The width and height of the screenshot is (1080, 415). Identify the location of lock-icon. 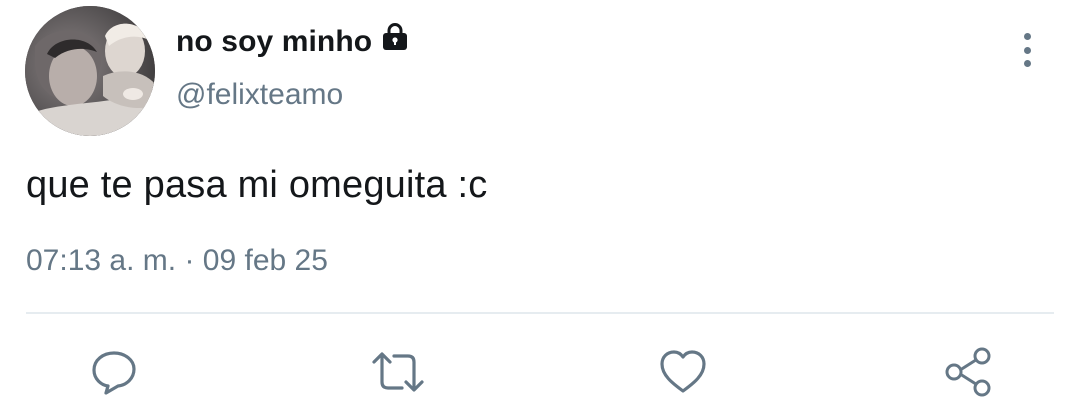
(395, 39).